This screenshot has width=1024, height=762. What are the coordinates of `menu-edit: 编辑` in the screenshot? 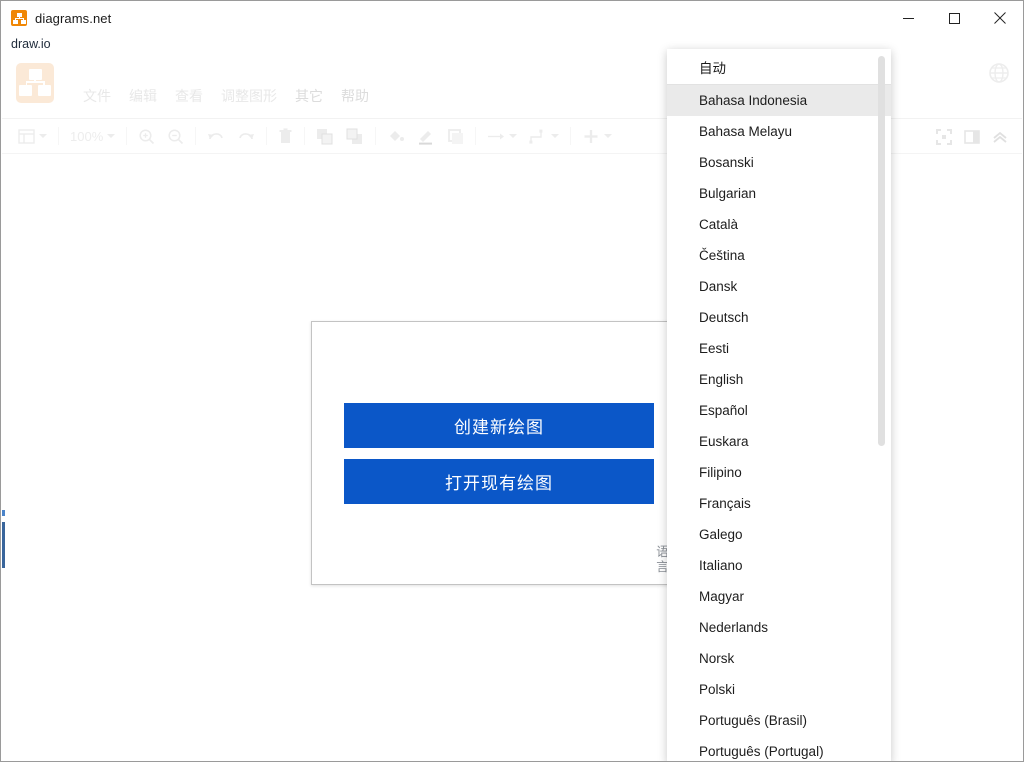 It's located at (143, 96).